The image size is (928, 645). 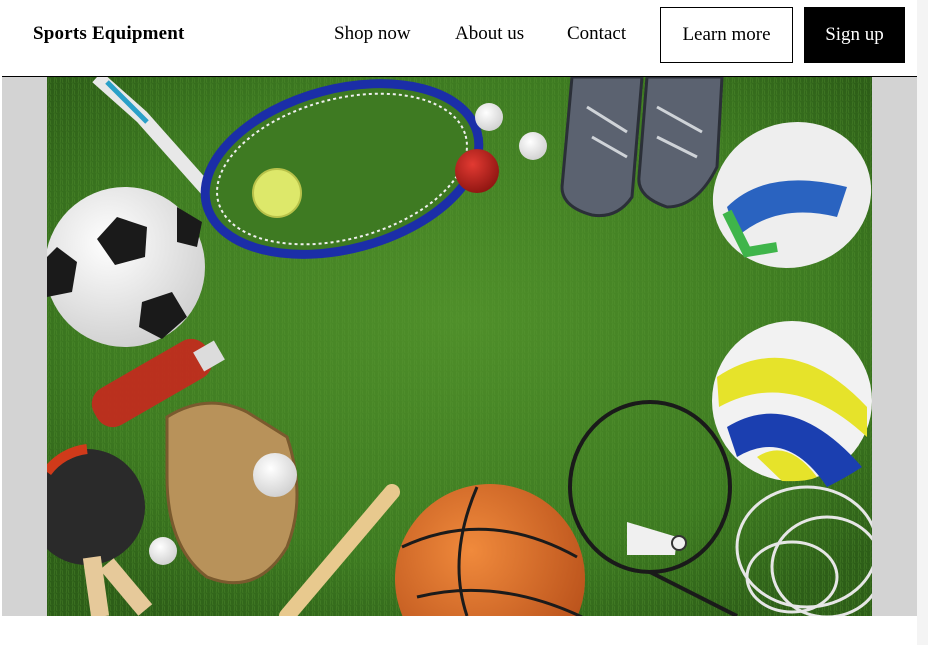 I want to click on sign-up-button: Sign up, so click(x=854, y=35).